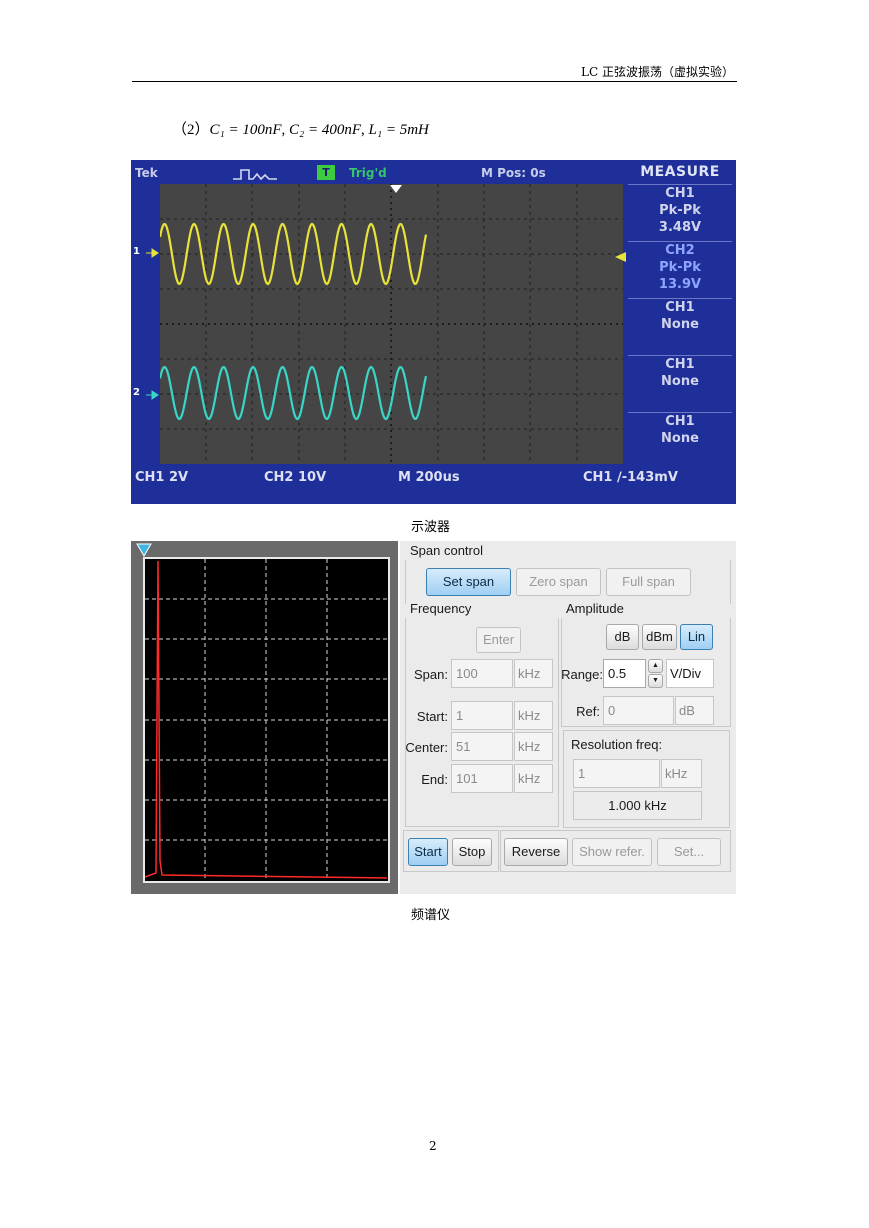 The height and width of the screenshot is (1228, 869). I want to click on formula-l1: L₁ = 5mH, so click(398, 130).